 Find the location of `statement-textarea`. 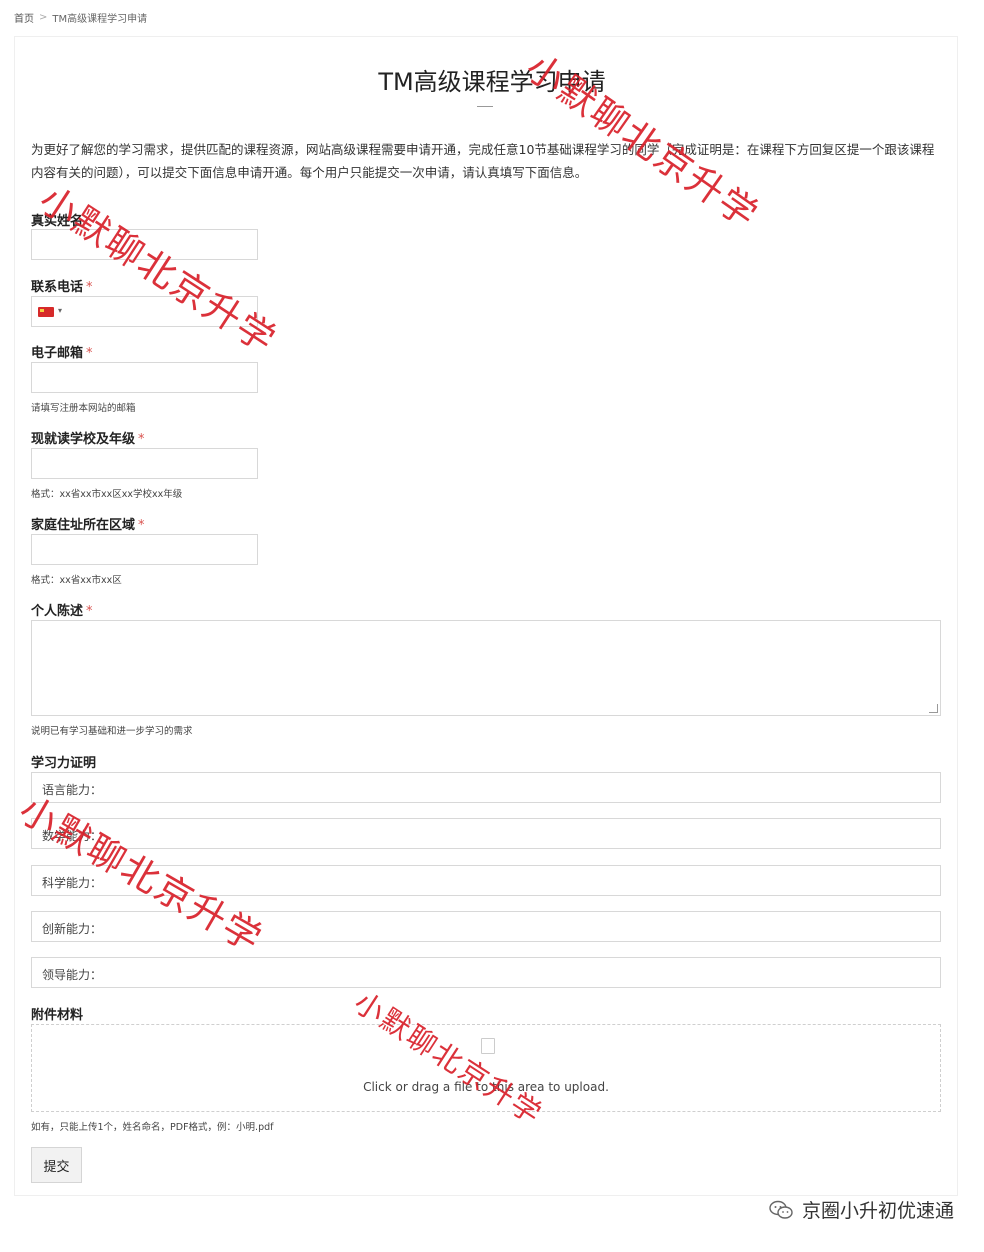

statement-textarea is located at coordinates (486, 668).